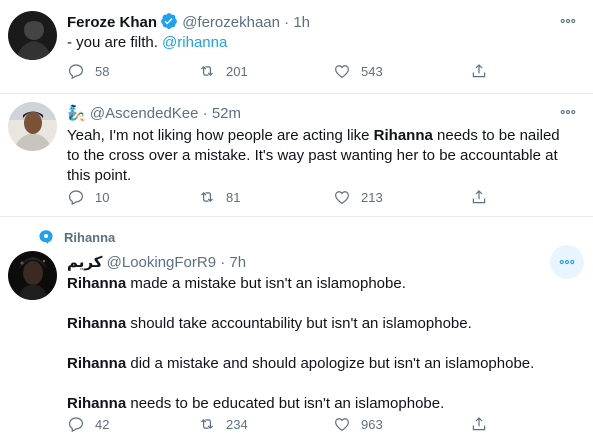  Describe the element at coordinates (115, 42) in the screenshot. I see `tweet-text-content: - you are filth.` at that location.